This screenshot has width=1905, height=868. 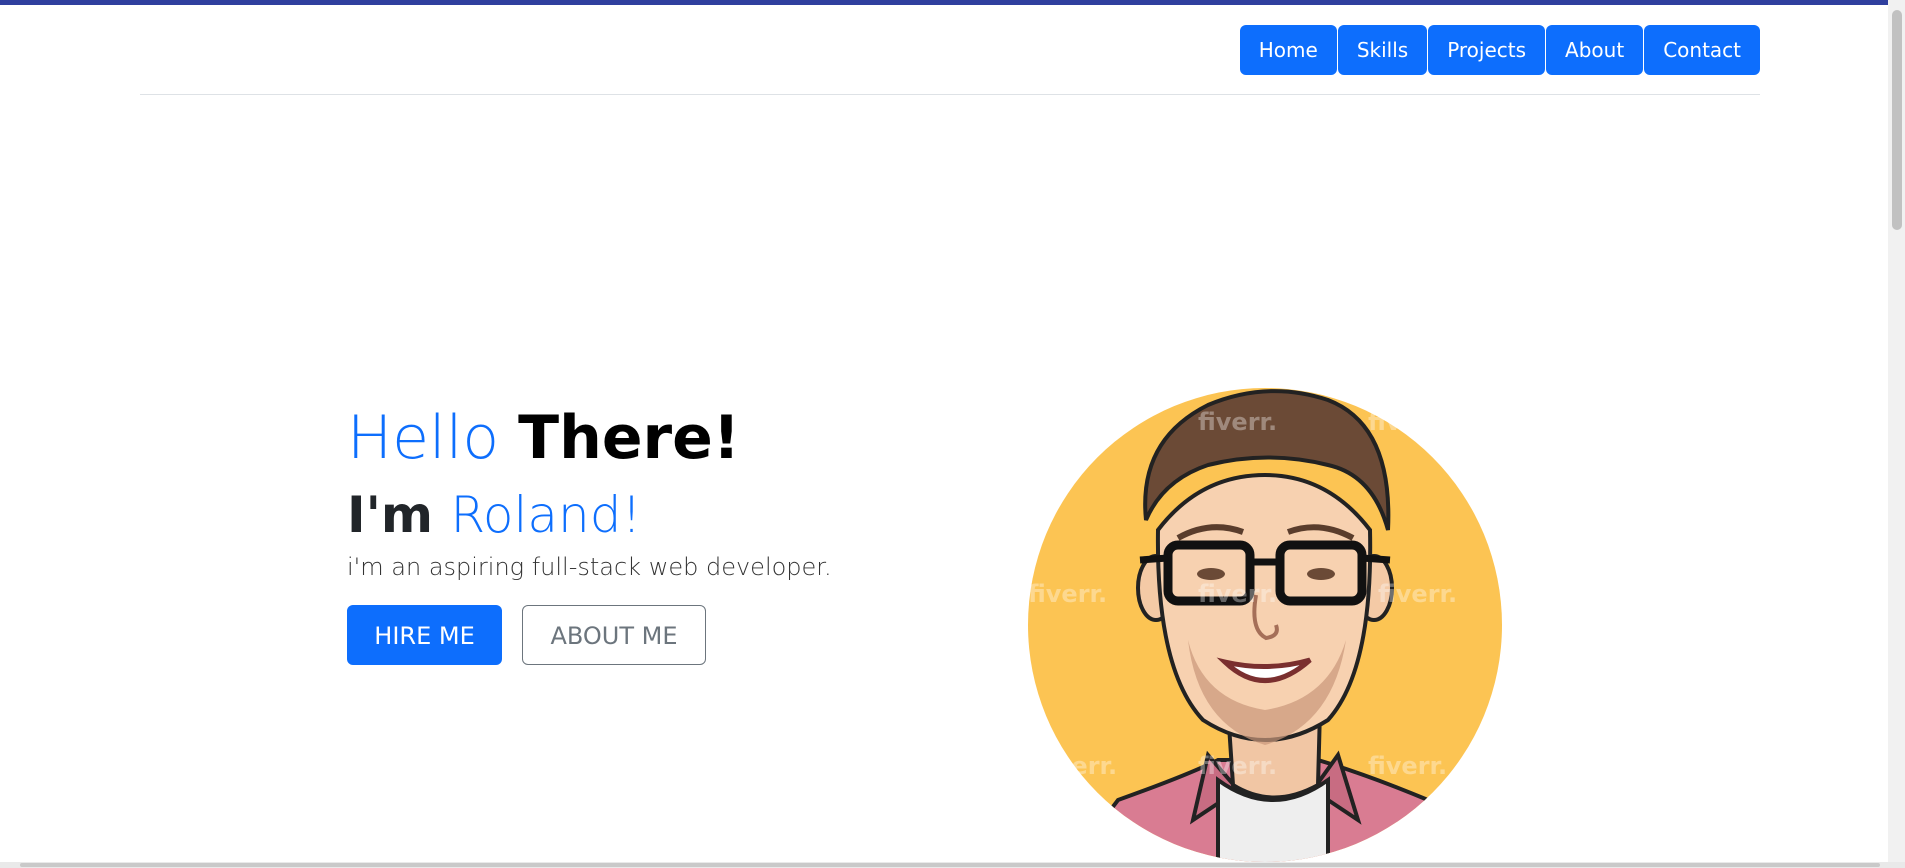 I want to click on horizontal-scrollbar-thumb, so click(x=950, y=865).